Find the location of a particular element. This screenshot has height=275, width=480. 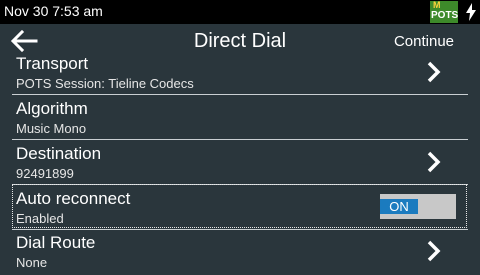

setting-value: None is located at coordinates (32, 262).